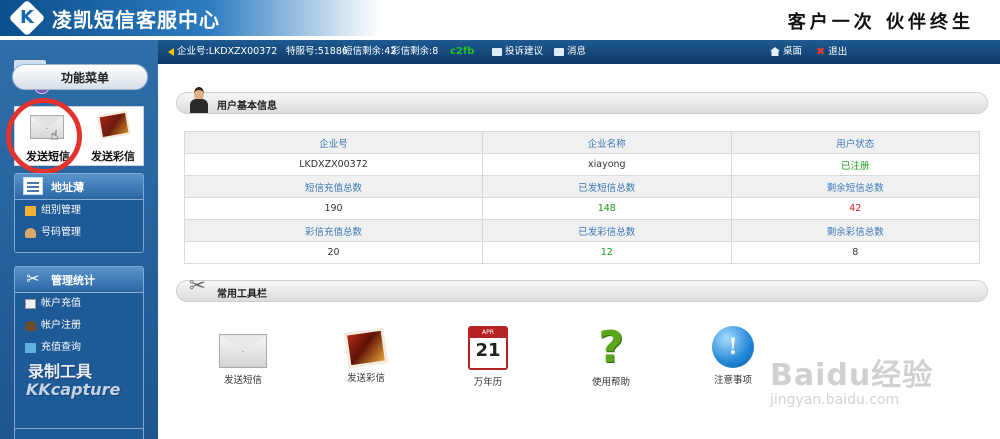 This screenshot has width=1000, height=439. I want to click on wrench-icon: ✂, so click(197, 285).